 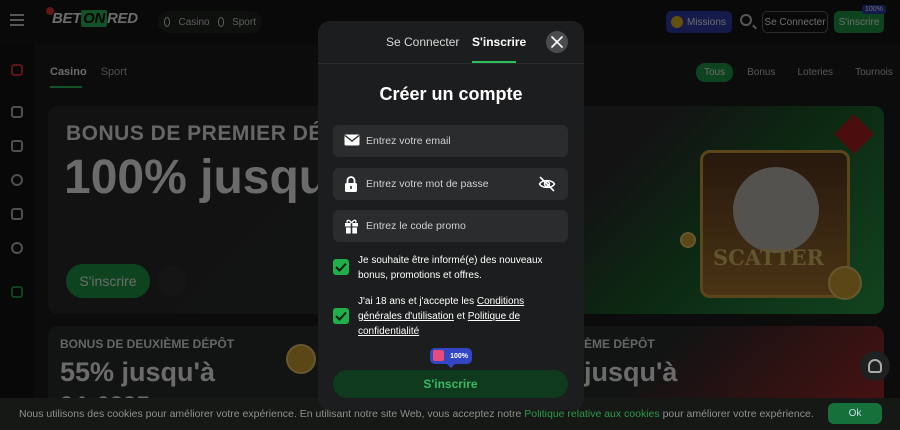 I want to click on tab-signup: S'inscrire, so click(x=499, y=42).